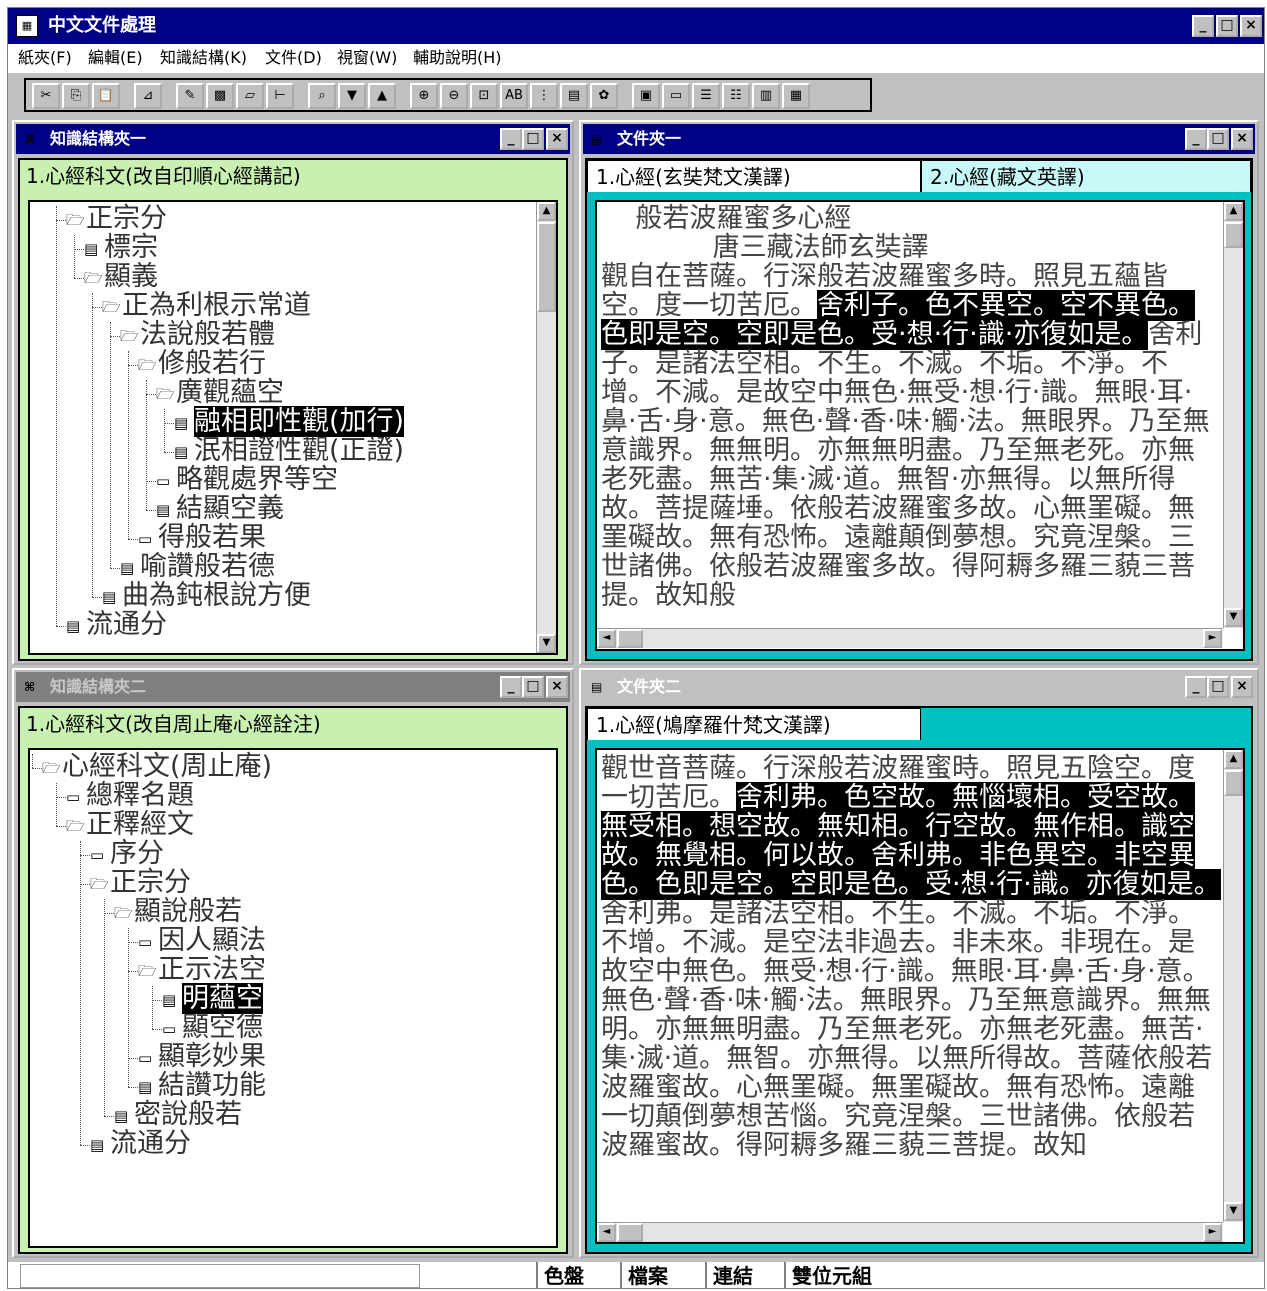  I want to click on zoom-out-icon: ⊖, so click(454, 96).